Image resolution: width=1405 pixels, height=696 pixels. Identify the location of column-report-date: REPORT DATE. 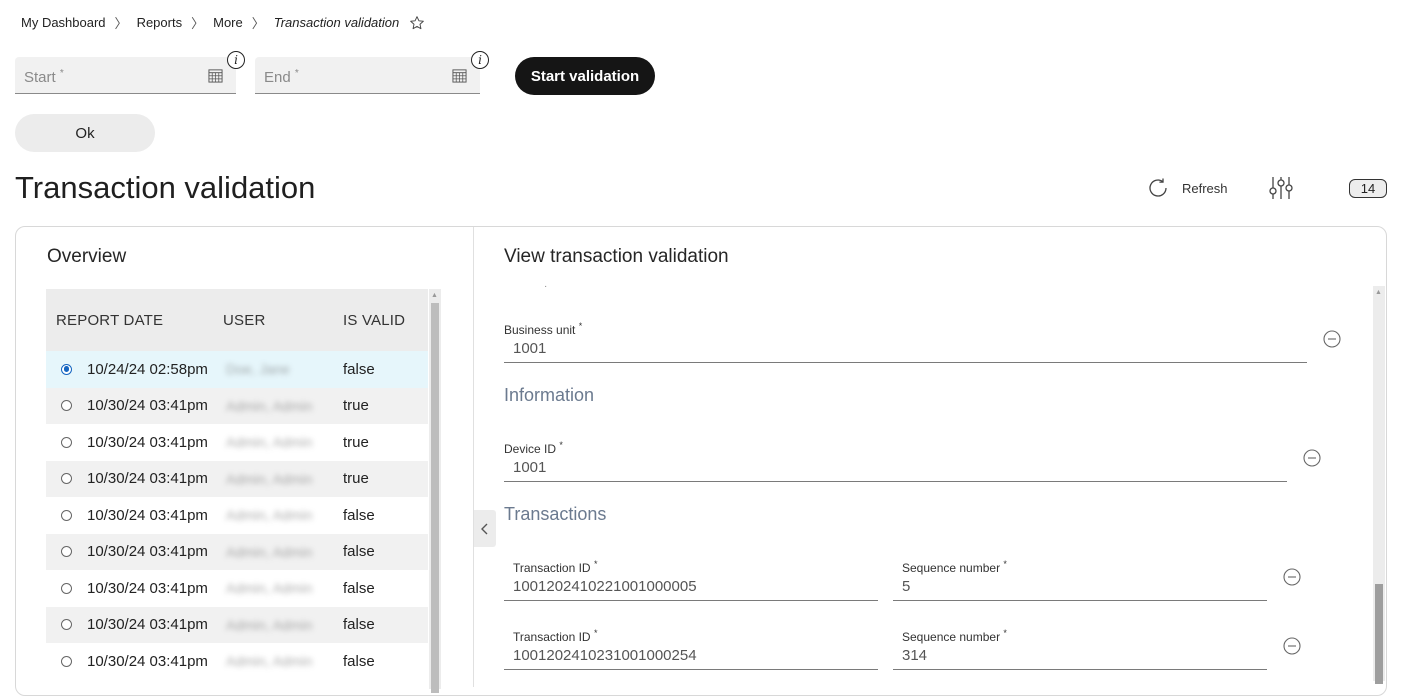
(134, 320).